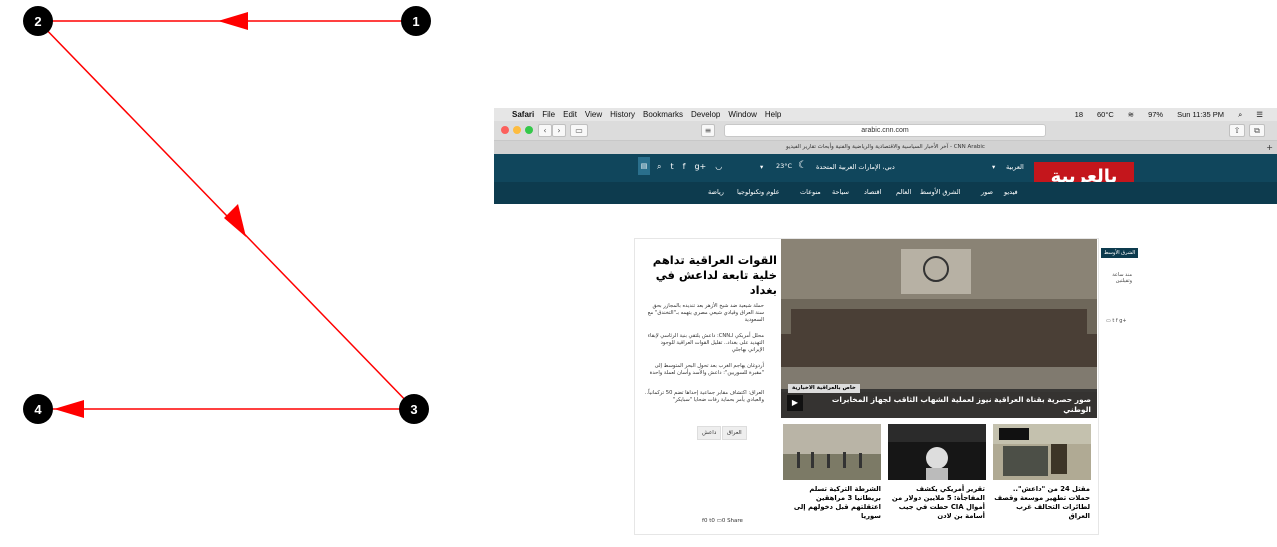 The width and height of the screenshot is (1277, 547). I want to click on share-bar: f0 t0 ▭0 Share, so click(722, 521).